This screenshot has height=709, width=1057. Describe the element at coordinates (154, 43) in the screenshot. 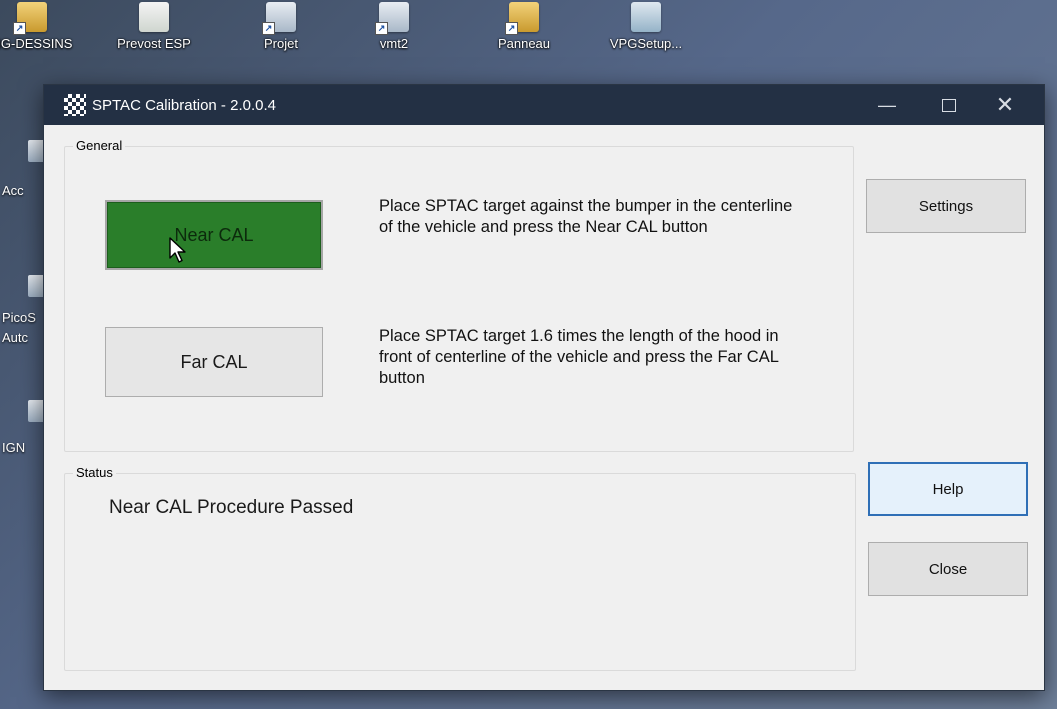

I see `desktop-icon-label: Prevost ESP` at that location.